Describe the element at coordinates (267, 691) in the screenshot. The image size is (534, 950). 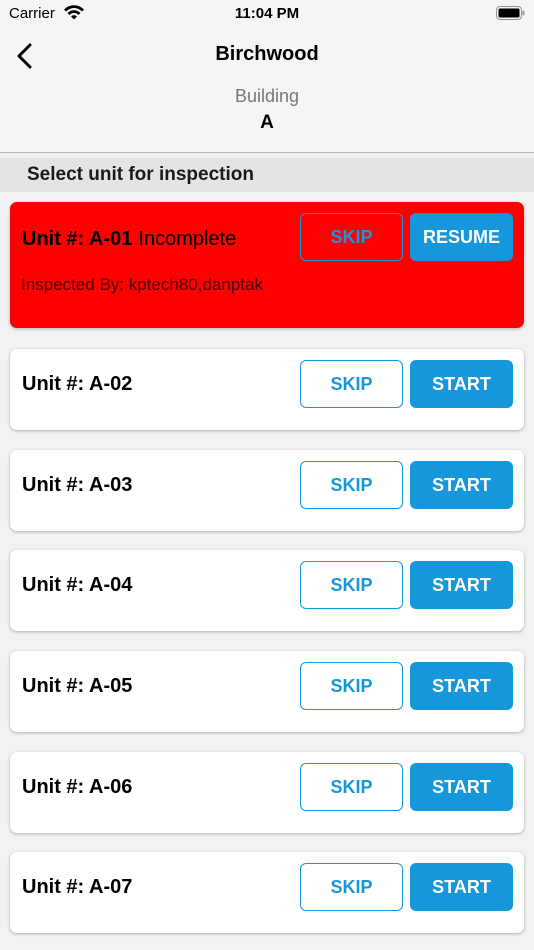
I see `unit-card-a-05: Unit #: A-05 SKIP START` at that location.